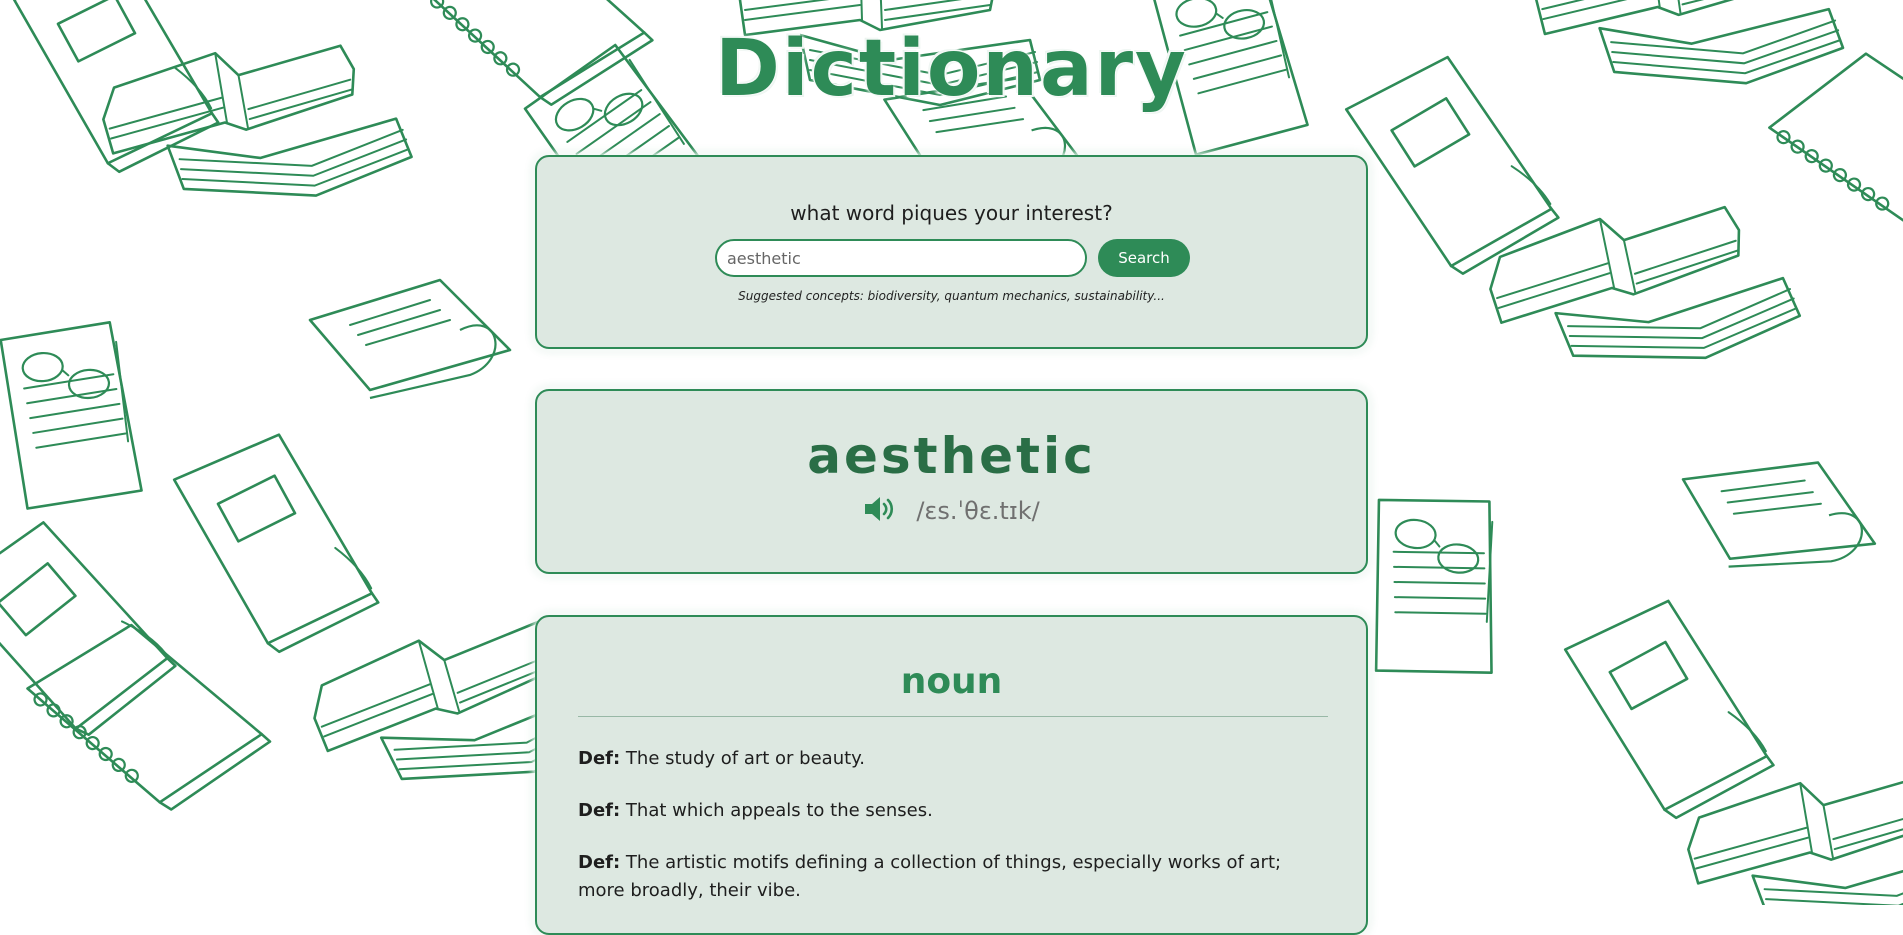 This screenshot has height=935, width=1903. Describe the element at coordinates (951, 69) in the screenshot. I see `page-title: Dictionary` at that location.